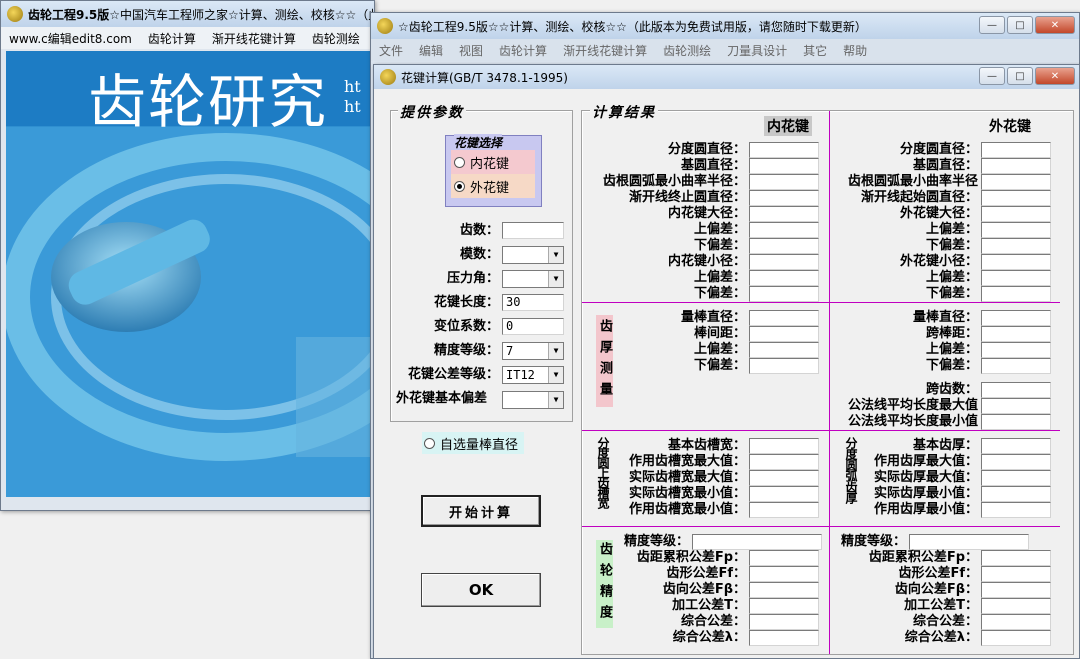 The width and height of the screenshot is (1080, 659). I want to click on result-label: 齿形公差Ff：, so click(938, 573).